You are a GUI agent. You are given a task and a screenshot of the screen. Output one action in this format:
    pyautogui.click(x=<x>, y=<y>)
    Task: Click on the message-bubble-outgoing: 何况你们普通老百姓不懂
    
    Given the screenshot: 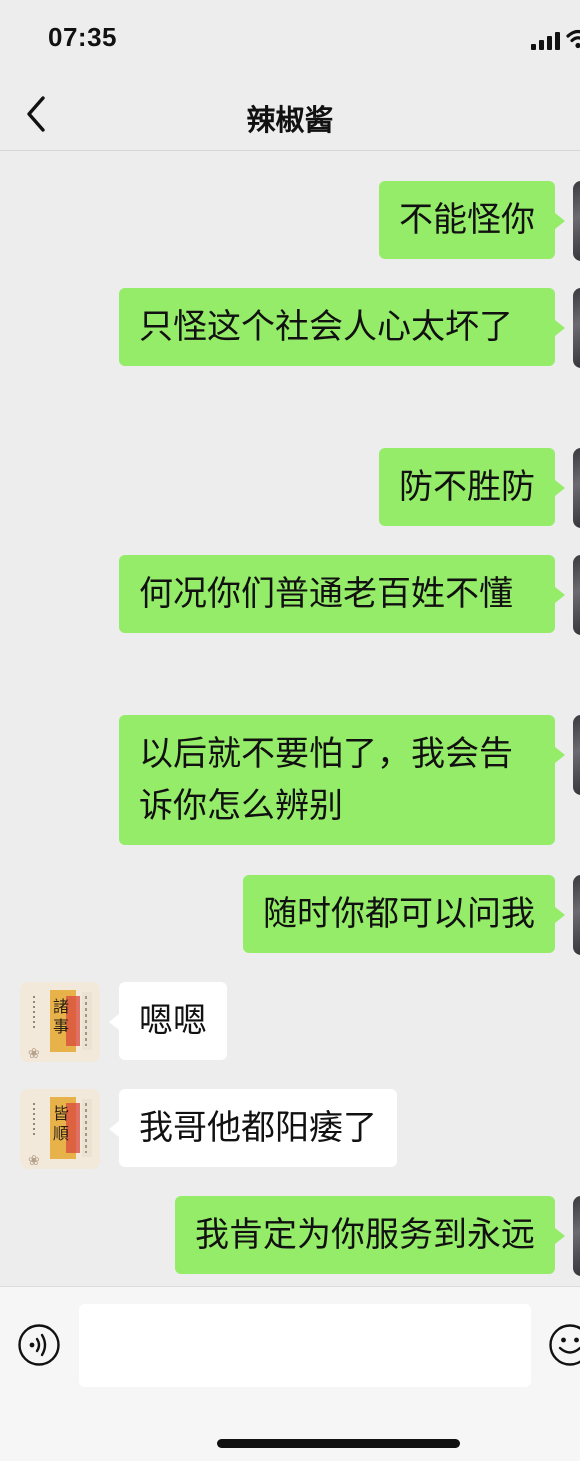 What is the action you would take?
    pyautogui.click(x=337, y=594)
    